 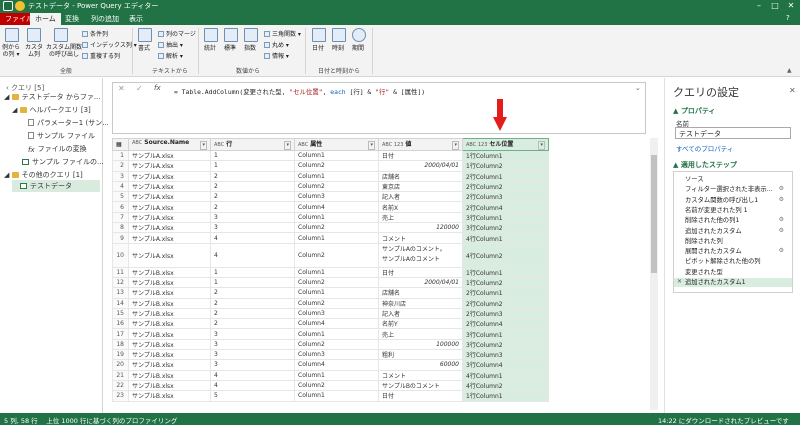 I want to click on value-cell: 2000/04/01, so click(x=420, y=282).